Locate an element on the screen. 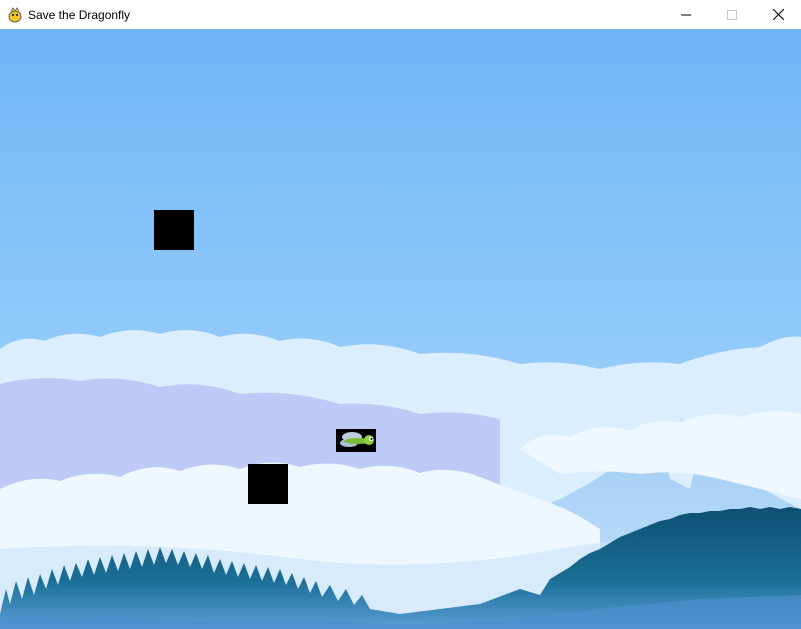 The image size is (801, 629). minimize-button is located at coordinates (686, 14).